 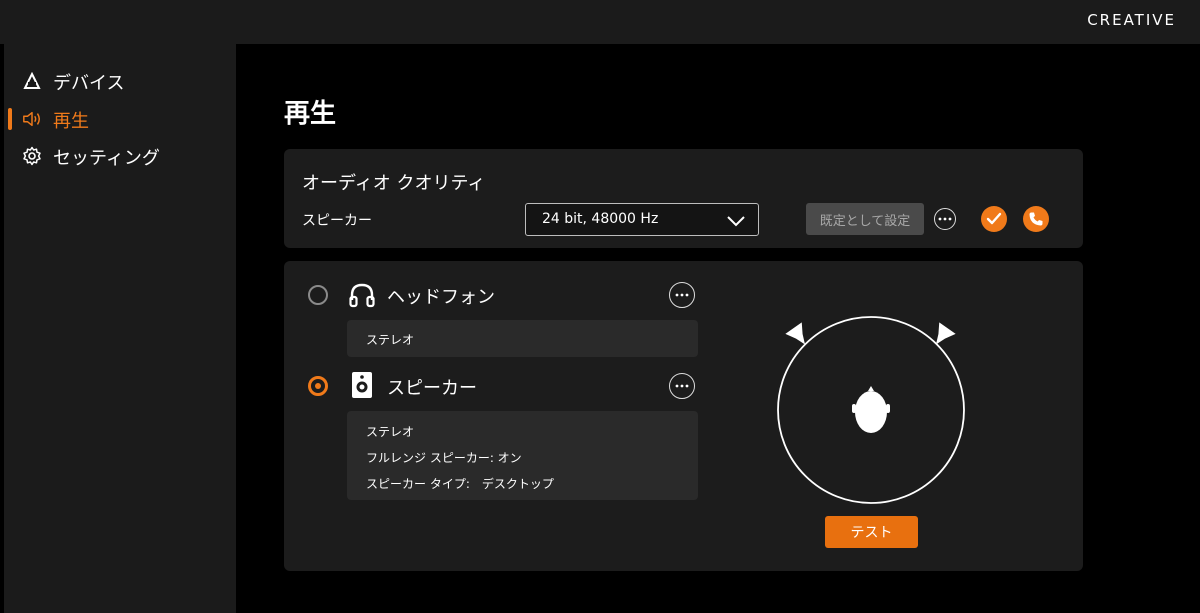 I want to click on headphones-details: ステレオ, so click(x=522, y=338).